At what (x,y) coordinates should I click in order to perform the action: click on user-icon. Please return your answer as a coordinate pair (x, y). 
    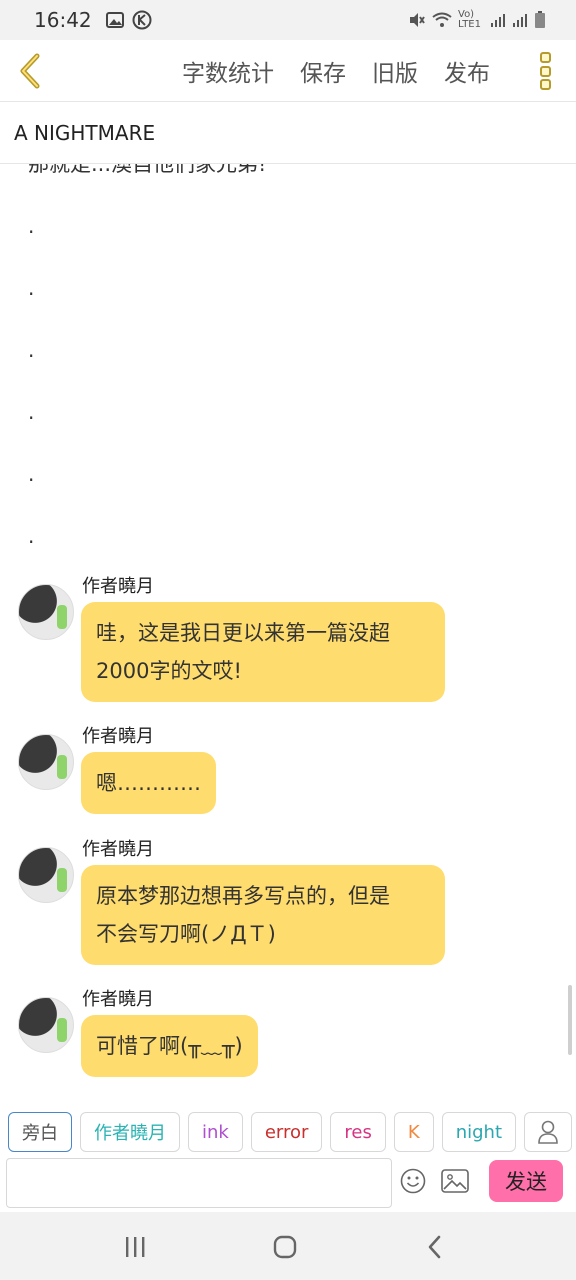
    Looking at the image, I should click on (548, 1132).